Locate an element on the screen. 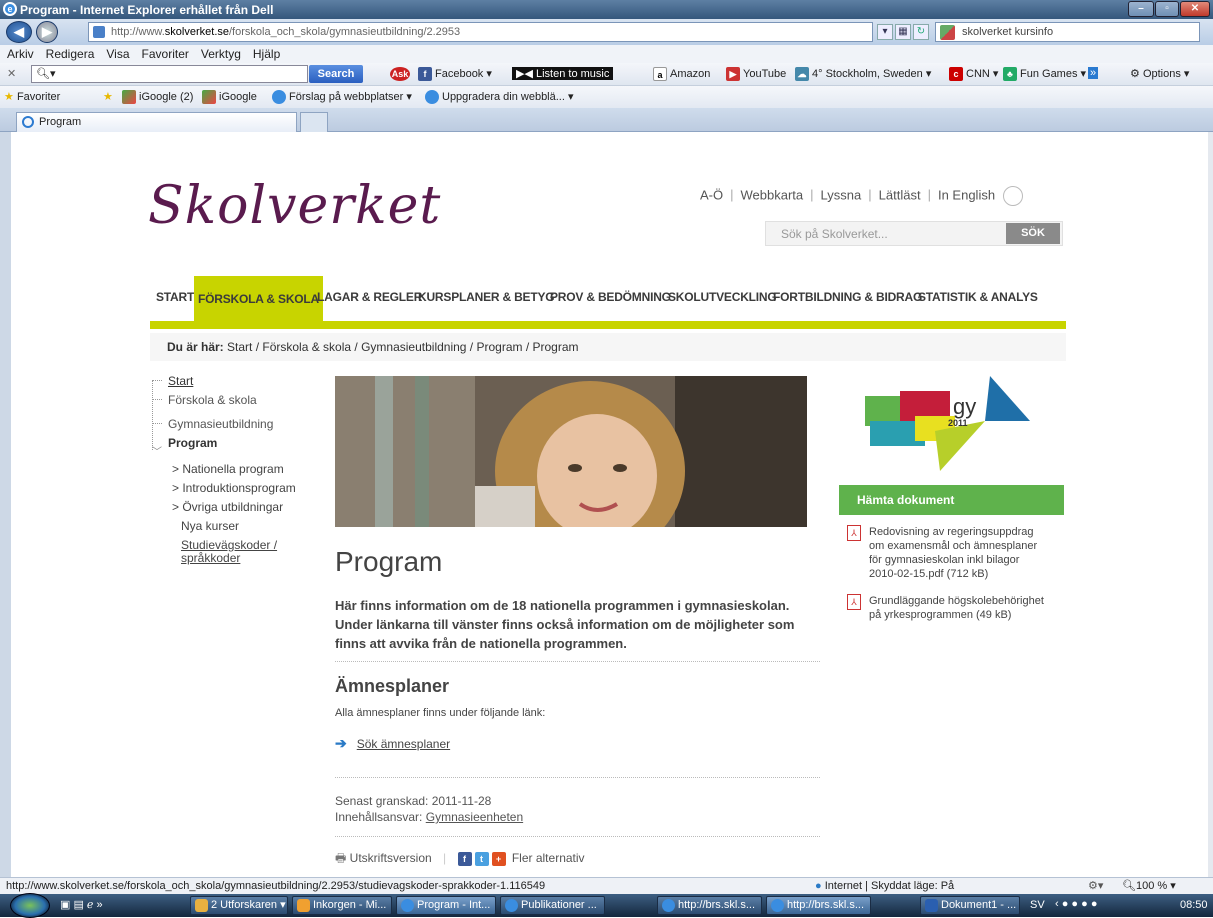 Image resolution: width=1213 pixels, height=918 pixels. youtube-item: ▶ YouTube is located at coordinates (756, 74).